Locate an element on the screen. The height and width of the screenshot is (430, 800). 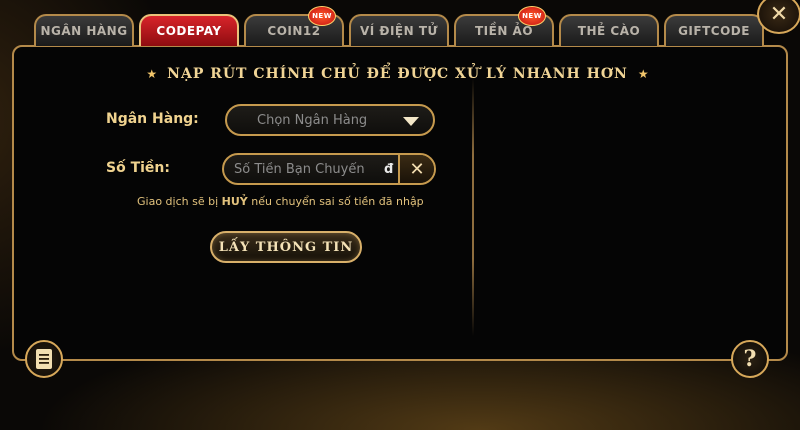
tab-ngan-hang: NGÂN HÀNG is located at coordinates (84, 30).